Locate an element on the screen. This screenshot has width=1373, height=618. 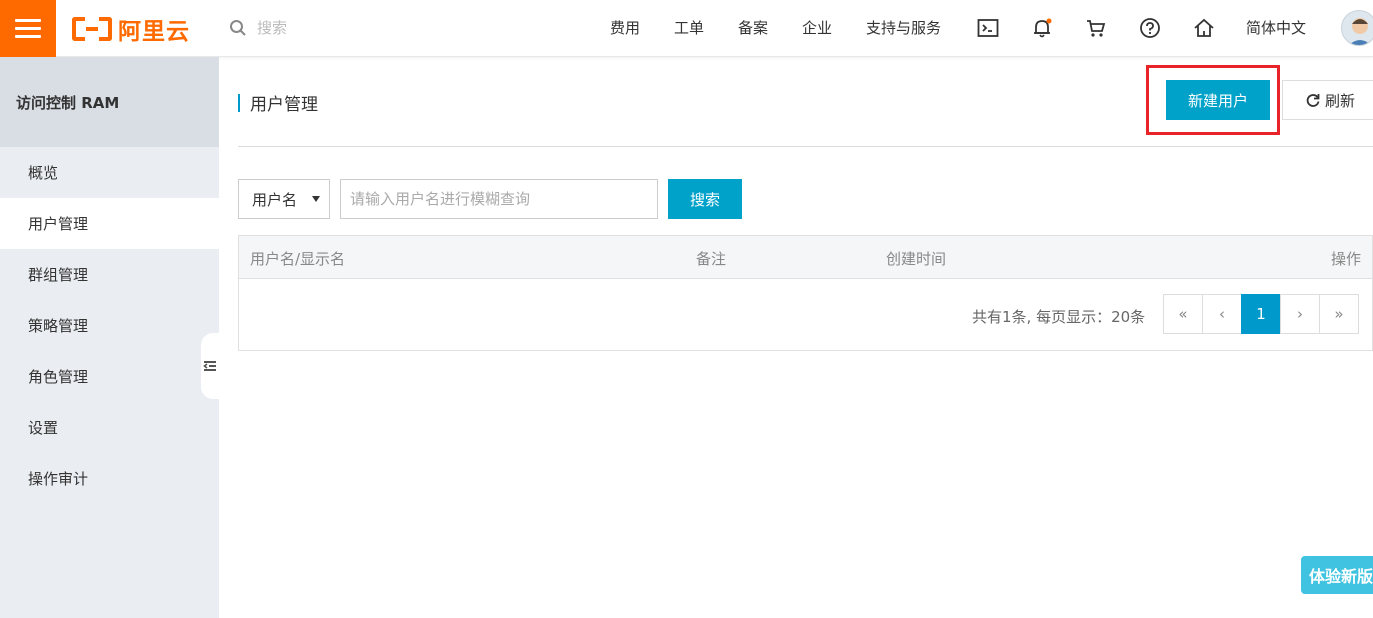
aliyun-logo: 阿里云 is located at coordinates (131, 29).